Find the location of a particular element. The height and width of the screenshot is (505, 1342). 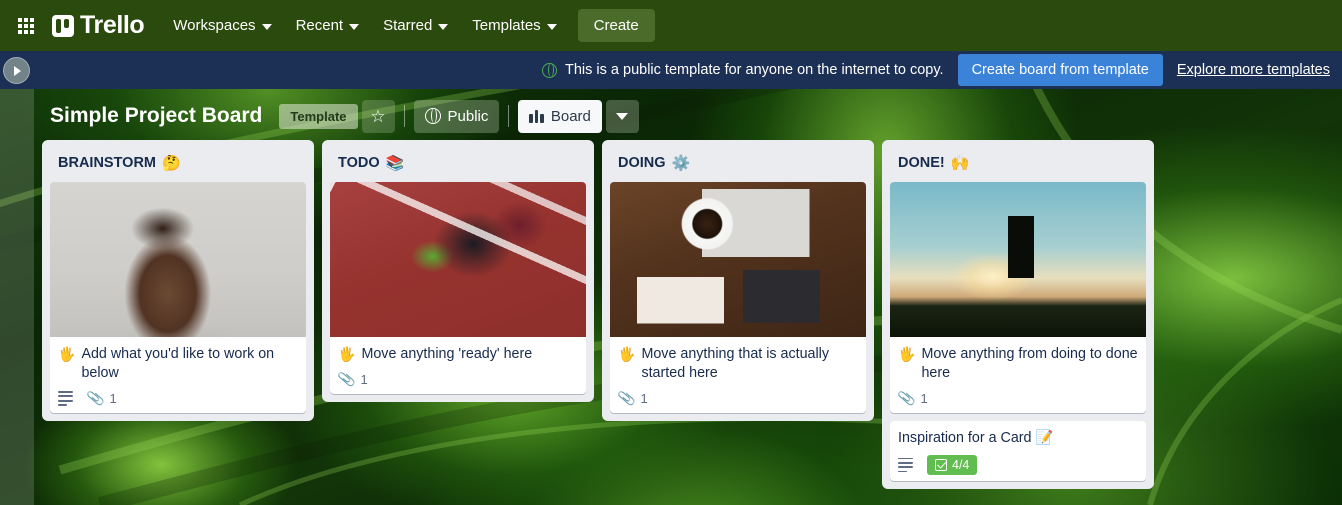

list-title-emoji: ⚙️ is located at coordinates (681, 163).